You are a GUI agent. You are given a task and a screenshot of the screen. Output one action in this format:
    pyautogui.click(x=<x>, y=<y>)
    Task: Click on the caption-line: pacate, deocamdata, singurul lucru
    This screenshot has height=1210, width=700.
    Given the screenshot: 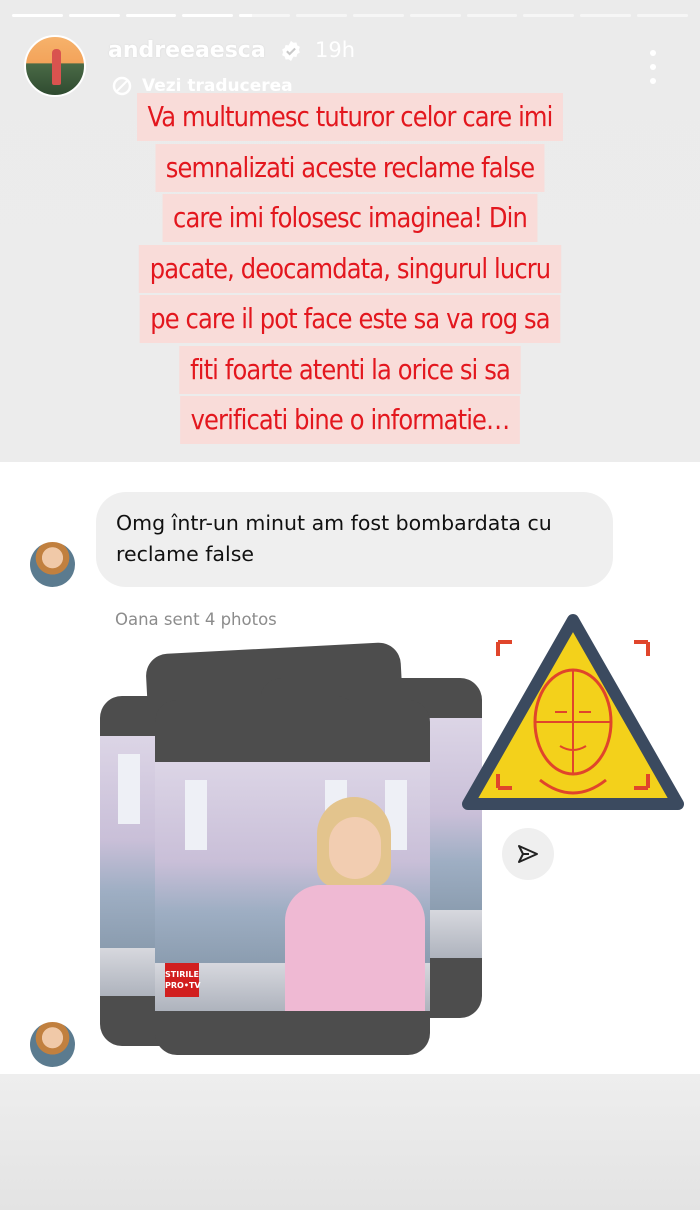 What is the action you would take?
    pyautogui.click(x=350, y=268)
    